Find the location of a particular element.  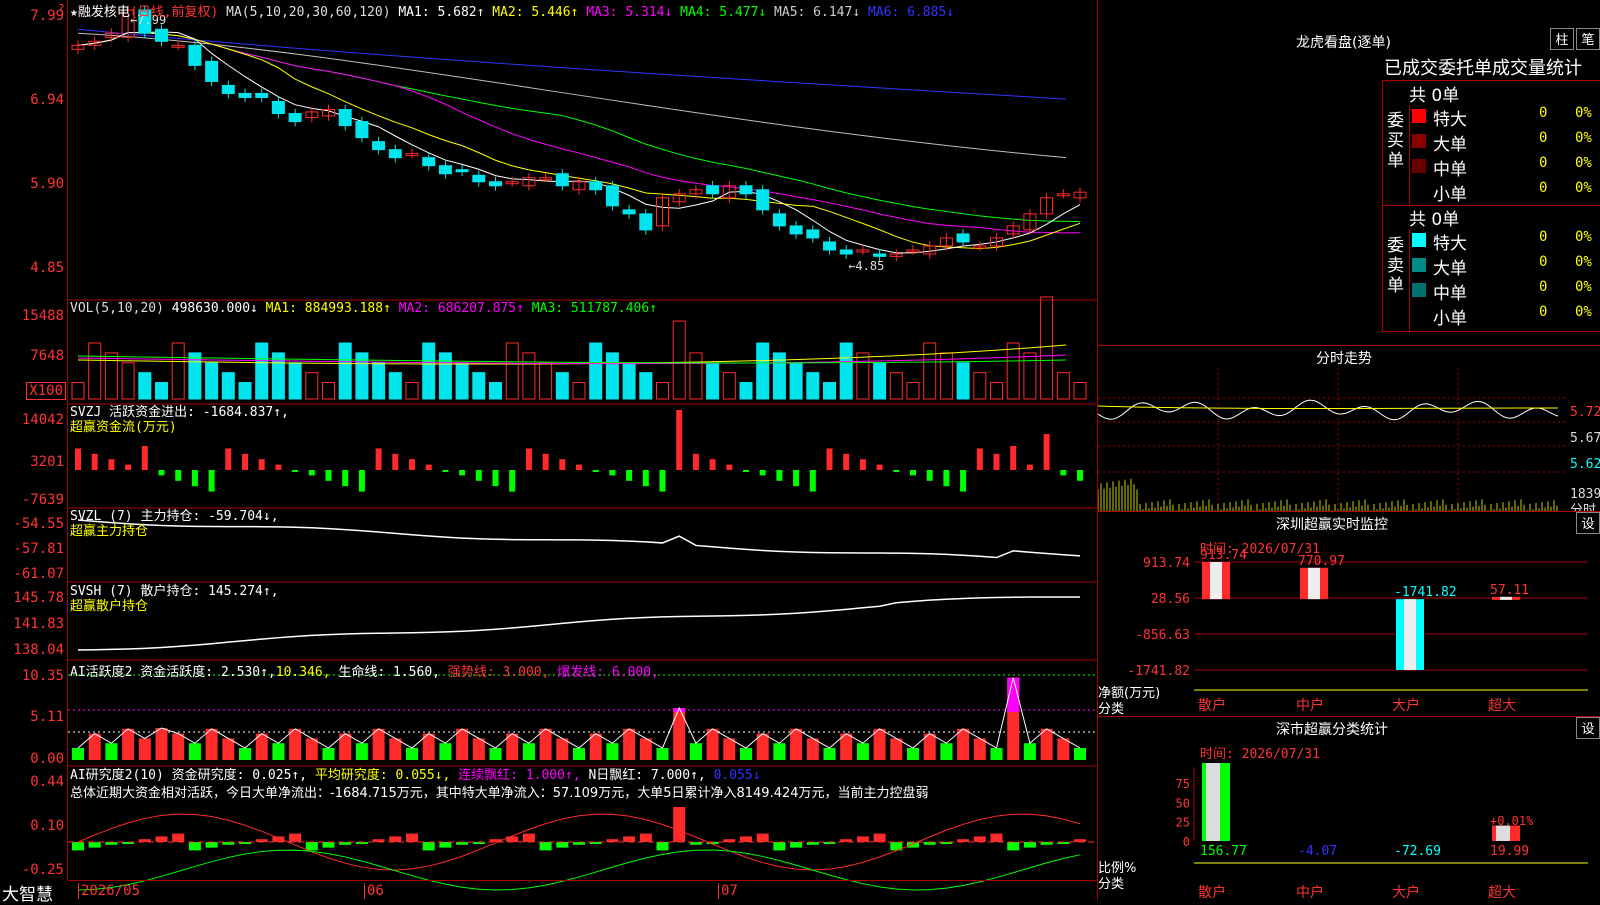

ai2-axis: 0.44 0.10 -0.25 is located at coordinates (34, 823).